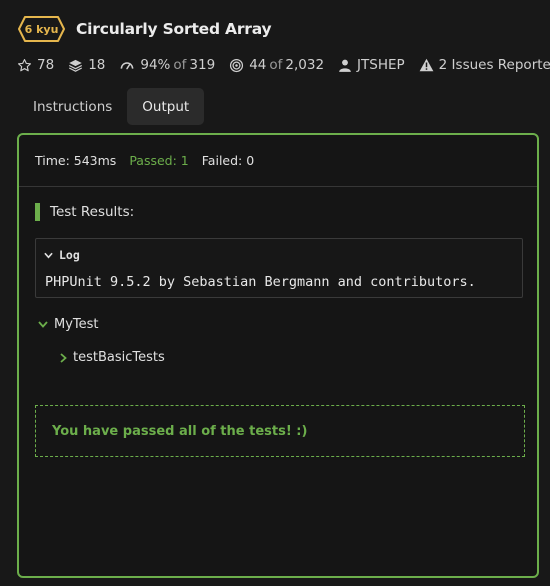 This screenshot has height=586, width=550. Describe the element at coordinates (63, 357) in the screenshot. I see `chevron-right-icon` at that location.